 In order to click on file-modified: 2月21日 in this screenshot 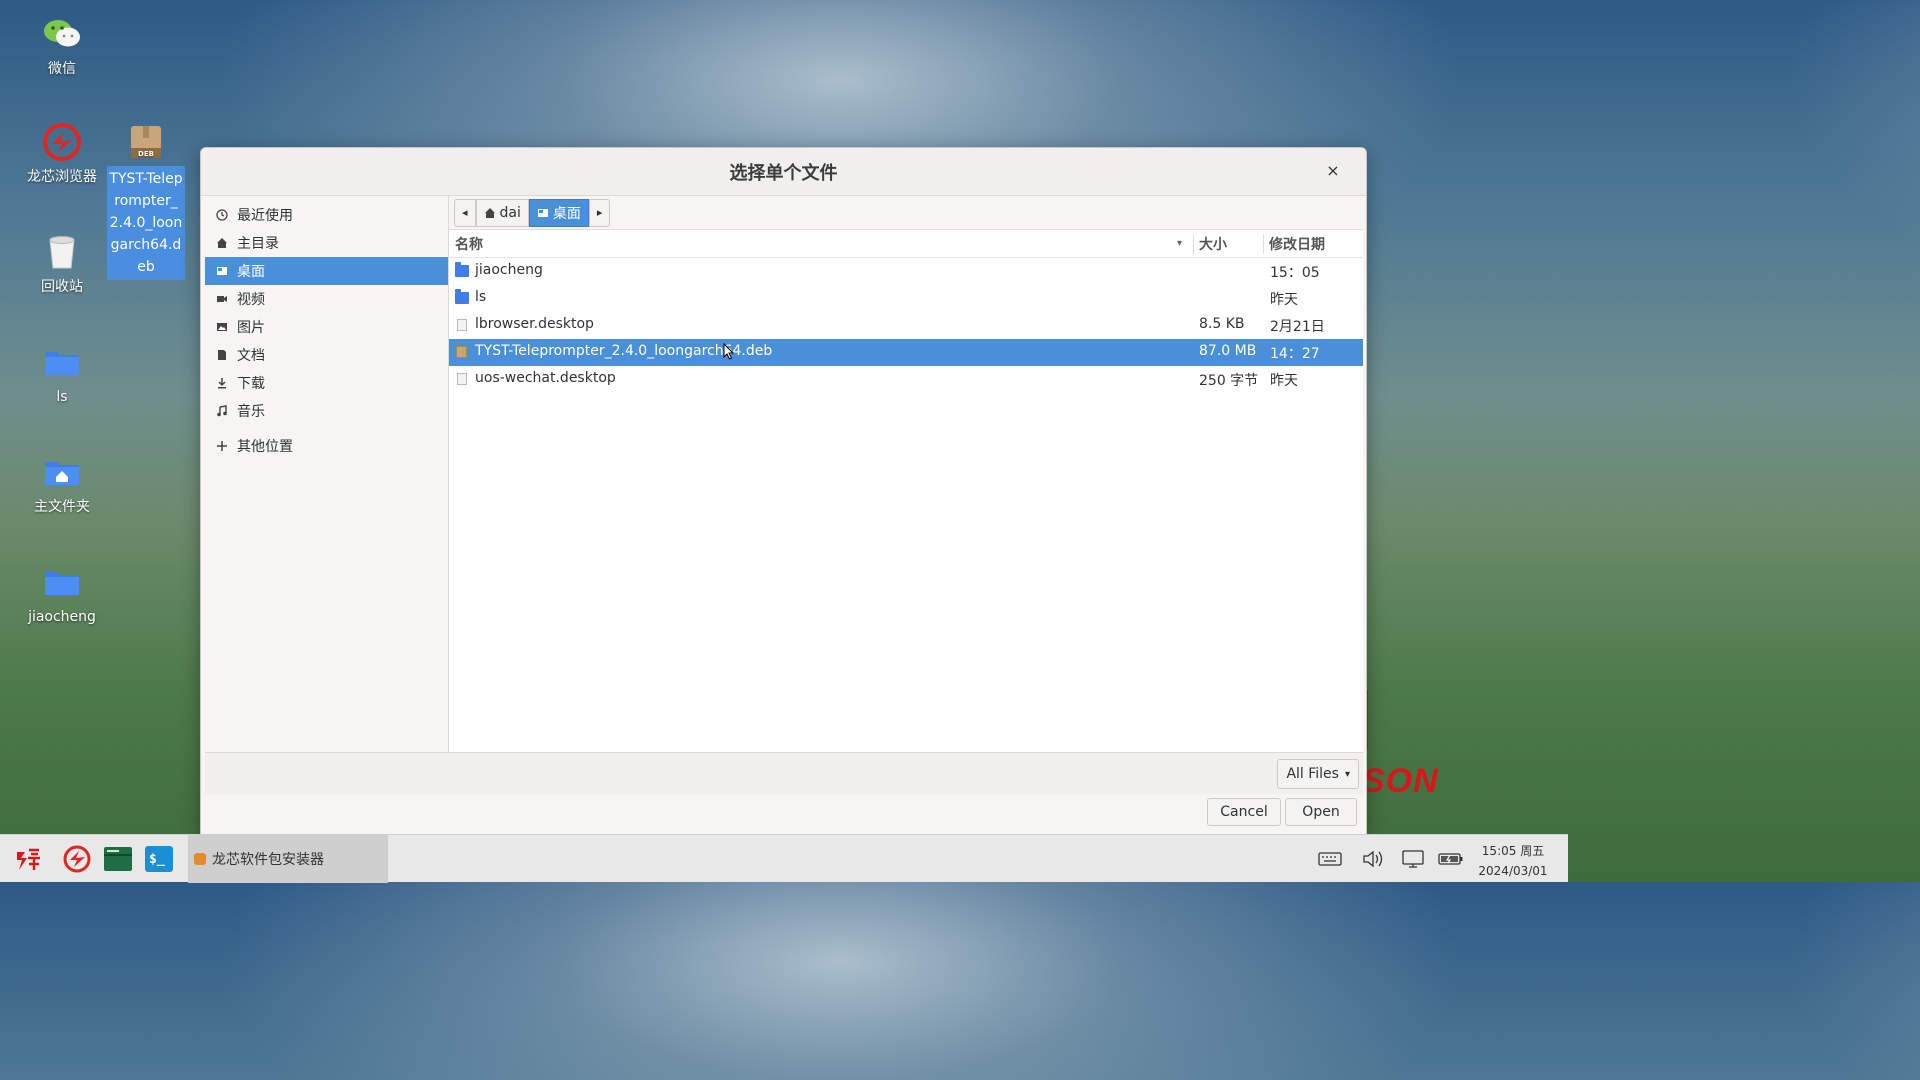, I will do `click(1297, 327)`.